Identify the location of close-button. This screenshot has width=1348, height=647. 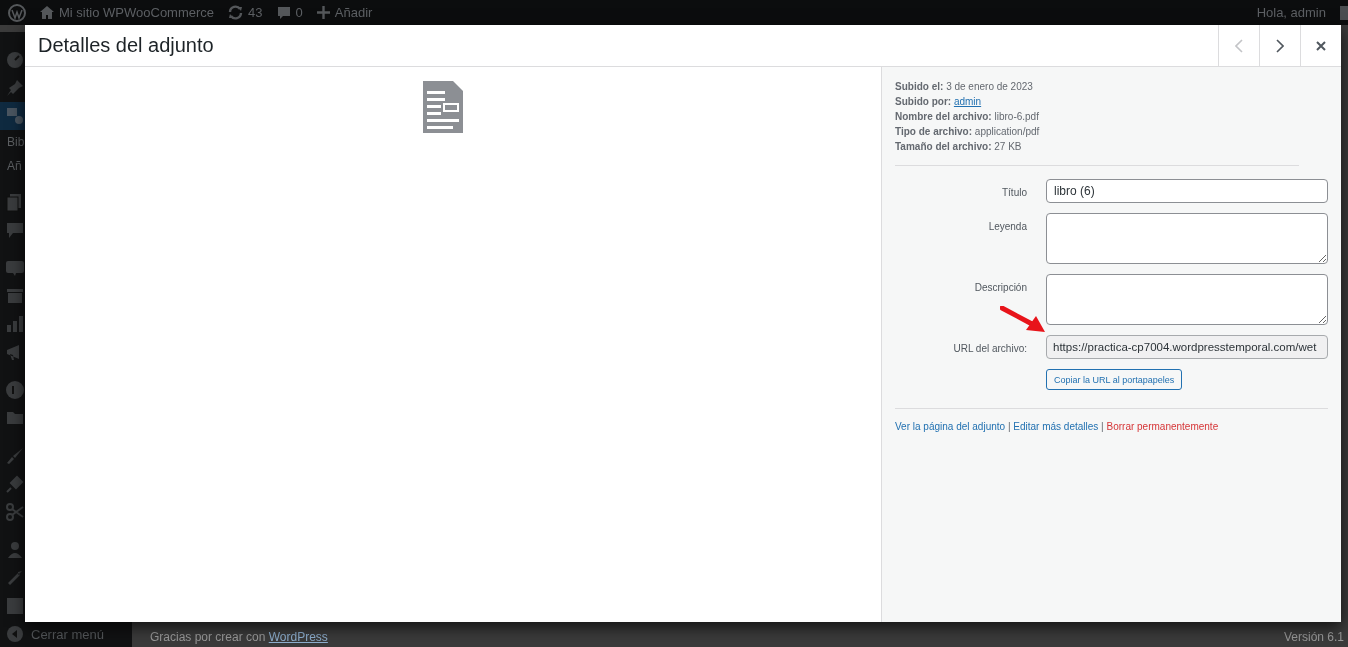
(1320, 45).